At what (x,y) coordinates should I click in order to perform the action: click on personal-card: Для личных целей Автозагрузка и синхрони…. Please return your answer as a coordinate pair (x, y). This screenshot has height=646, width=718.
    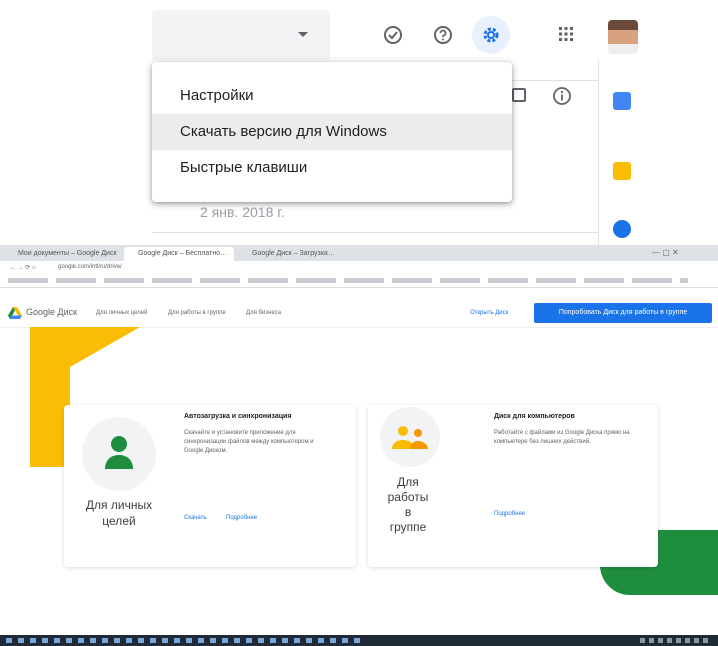
    Looking at the image, I should click on (210, 486).